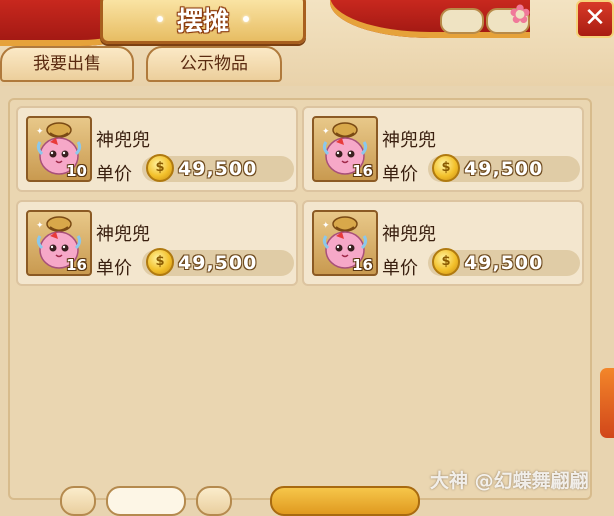 This screenshot has height=516, width=614. I want to click on item-icon-frame: ✦ ✦ 10, so click(59, 149).